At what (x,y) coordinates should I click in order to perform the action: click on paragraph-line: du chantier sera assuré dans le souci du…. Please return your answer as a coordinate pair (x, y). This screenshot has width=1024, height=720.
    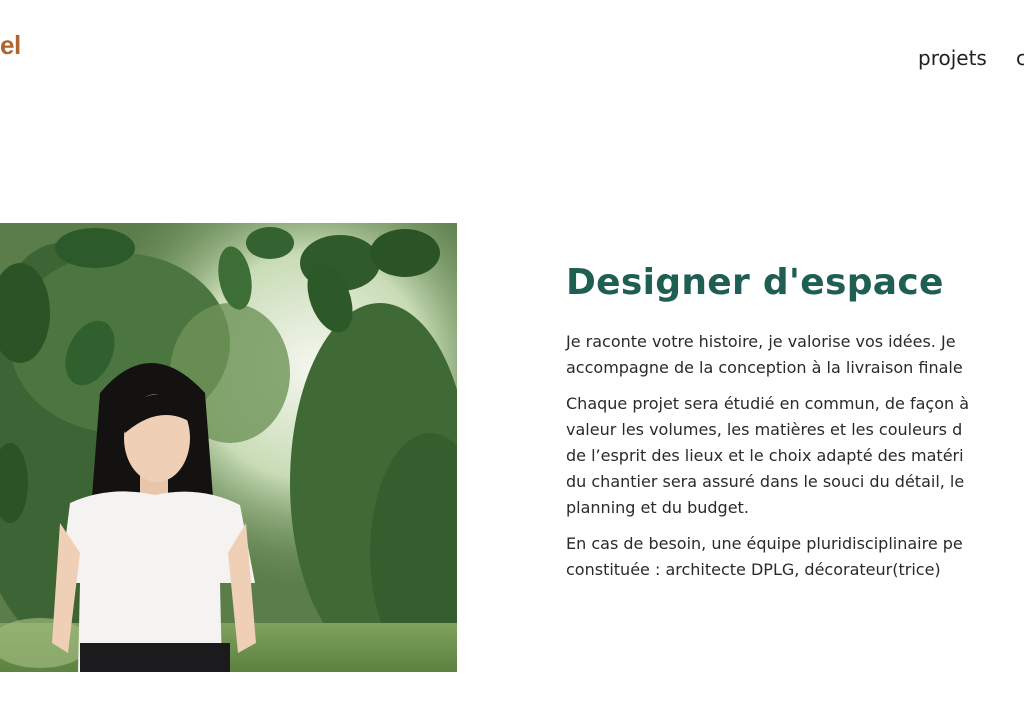
    Looking at the image, I should click on (765, 481).